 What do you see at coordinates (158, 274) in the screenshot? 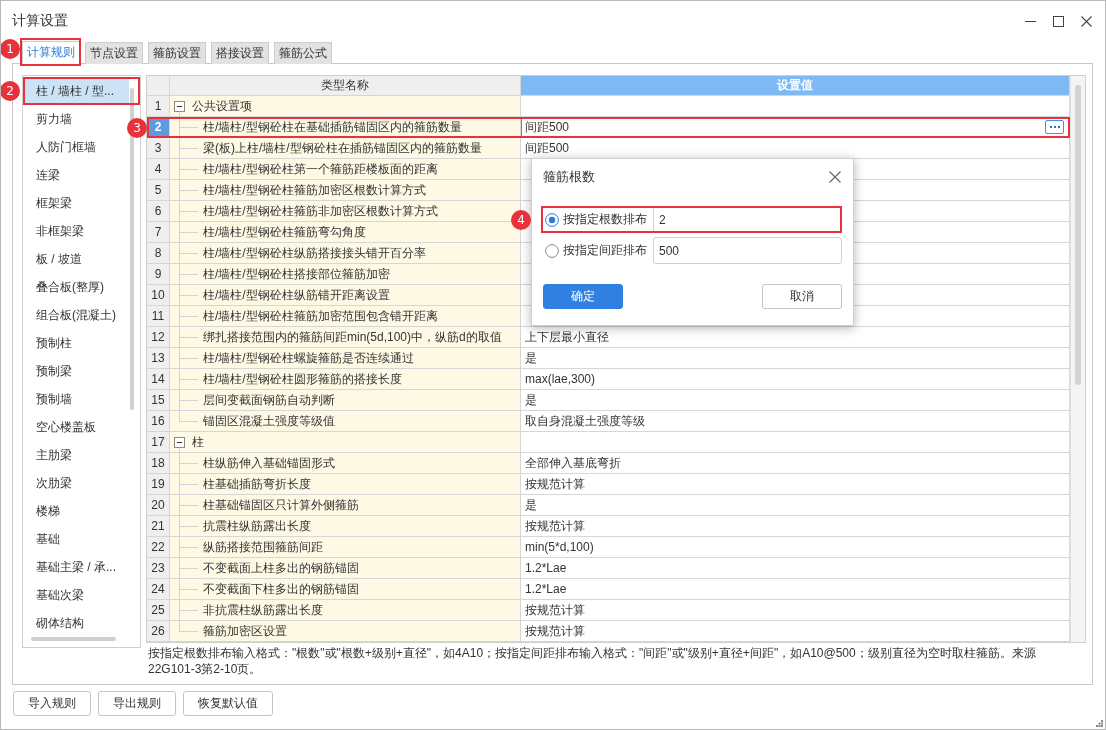
I see `row-number: 9` at bounding box center [158, 274].